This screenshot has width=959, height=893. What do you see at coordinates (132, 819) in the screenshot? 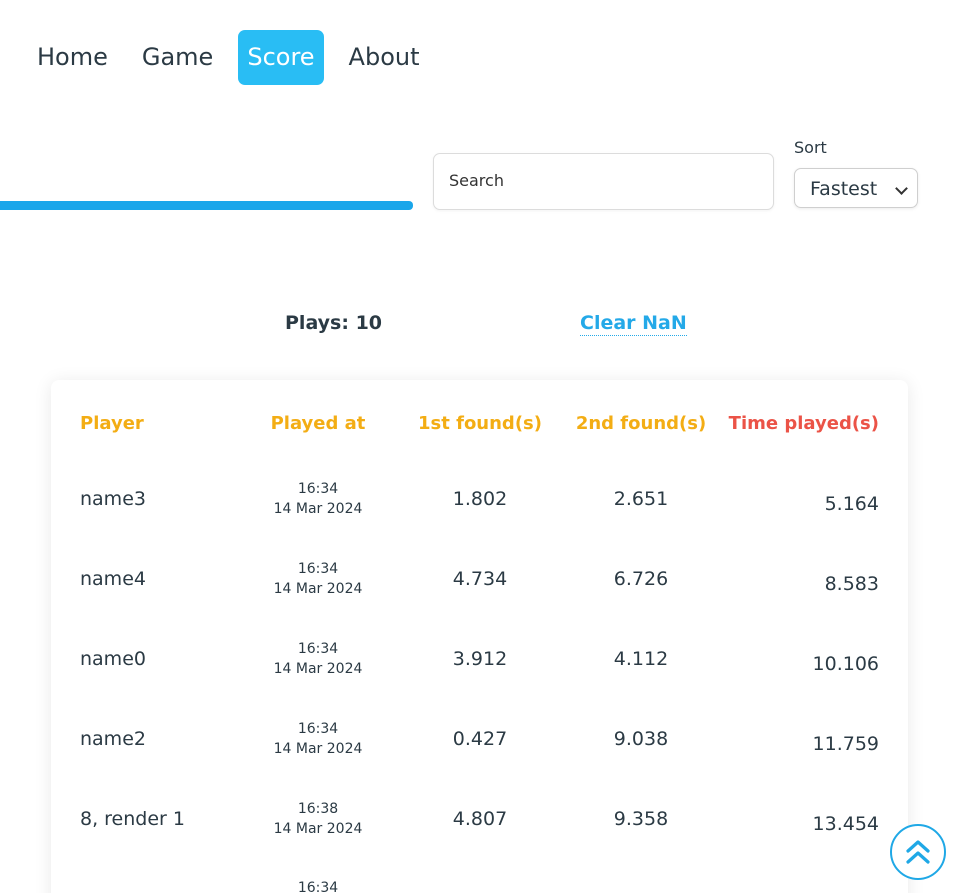
I see `player-name: 8, render 1` at bounding box center [132, 819].